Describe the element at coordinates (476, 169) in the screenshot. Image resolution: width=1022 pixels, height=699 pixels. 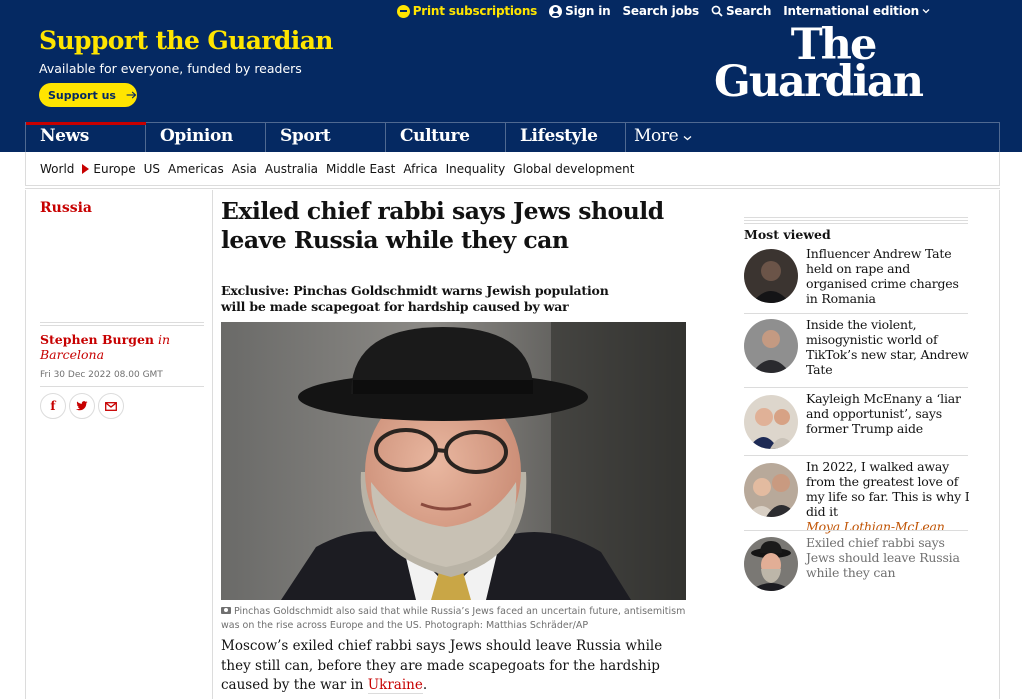
I see `subnav-item-inequality: Inequality` at that location.